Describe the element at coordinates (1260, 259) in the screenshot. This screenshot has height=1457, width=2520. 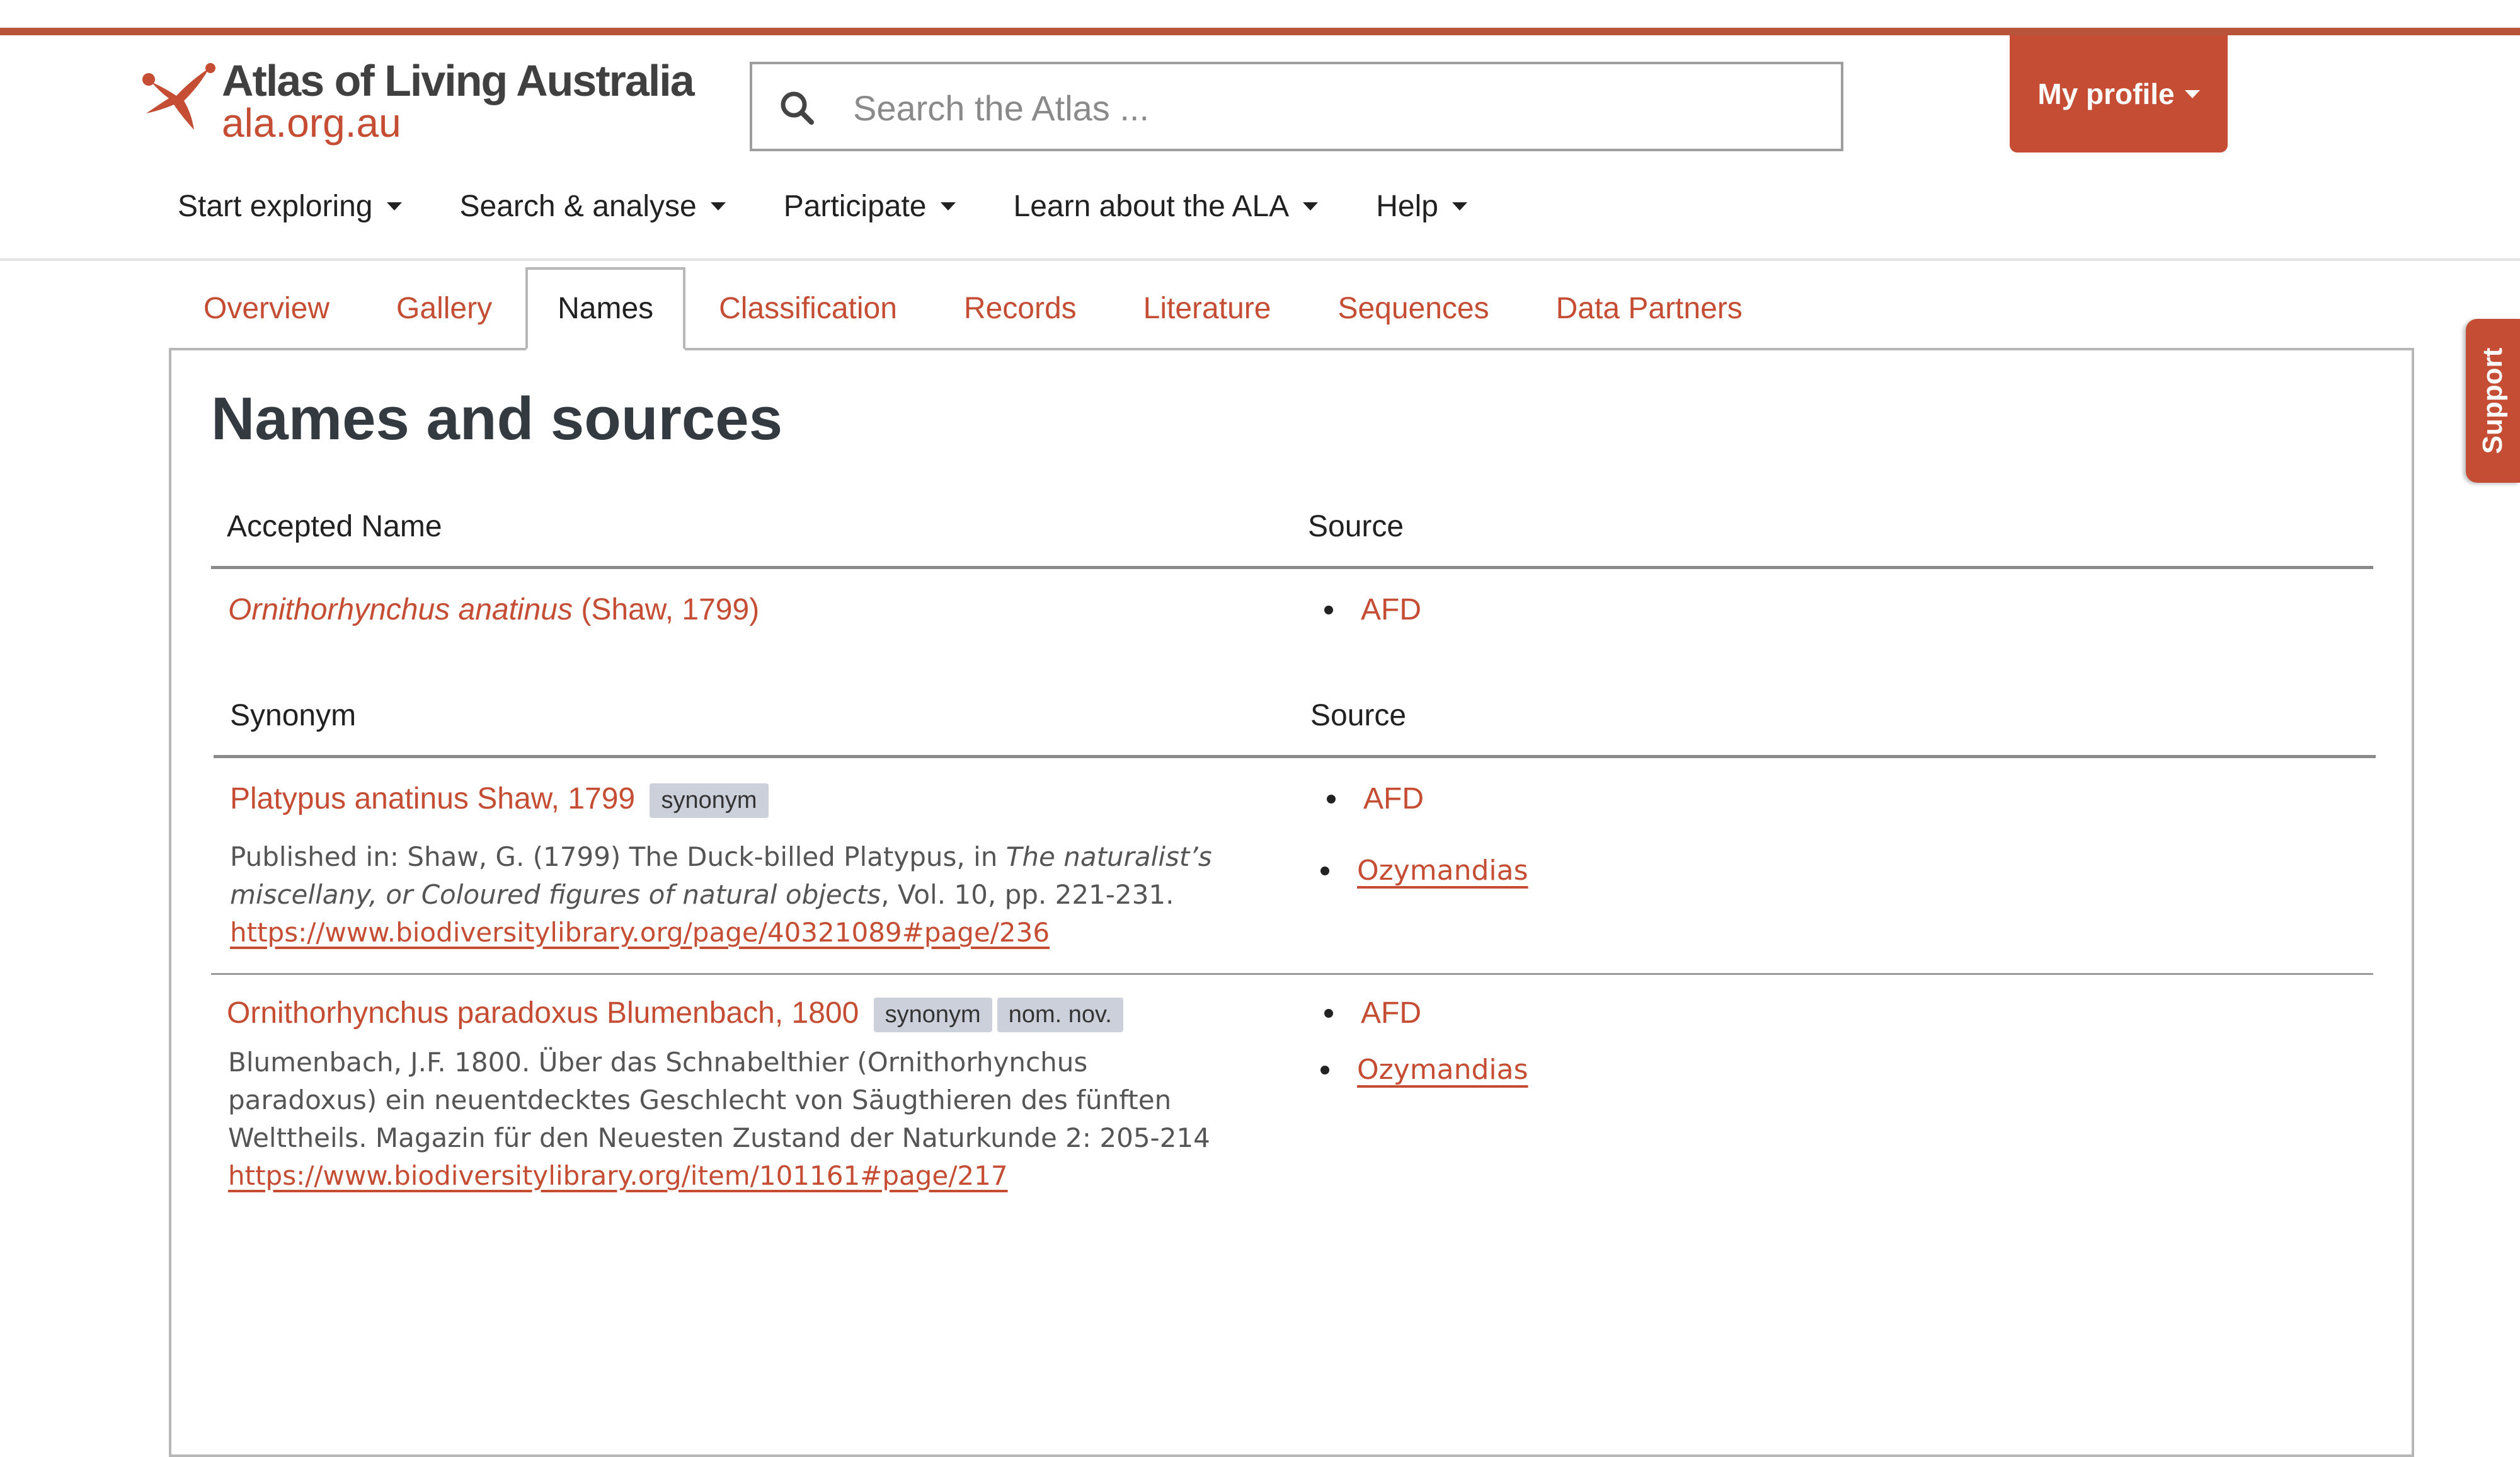
I see `nav-divider` at that location.